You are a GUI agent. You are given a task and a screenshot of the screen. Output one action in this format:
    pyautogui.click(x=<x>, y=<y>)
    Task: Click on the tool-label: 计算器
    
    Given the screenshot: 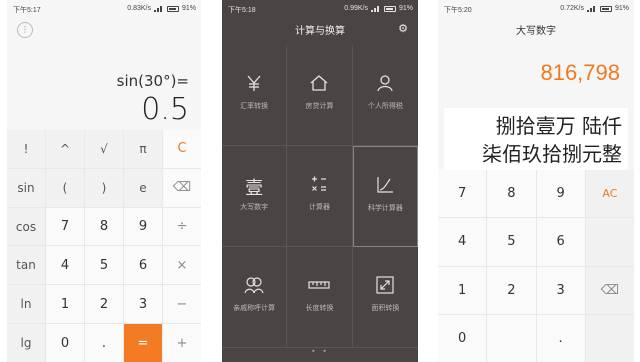 What is the action you would take?
    pyautogui.click(x=319, y=207)
    